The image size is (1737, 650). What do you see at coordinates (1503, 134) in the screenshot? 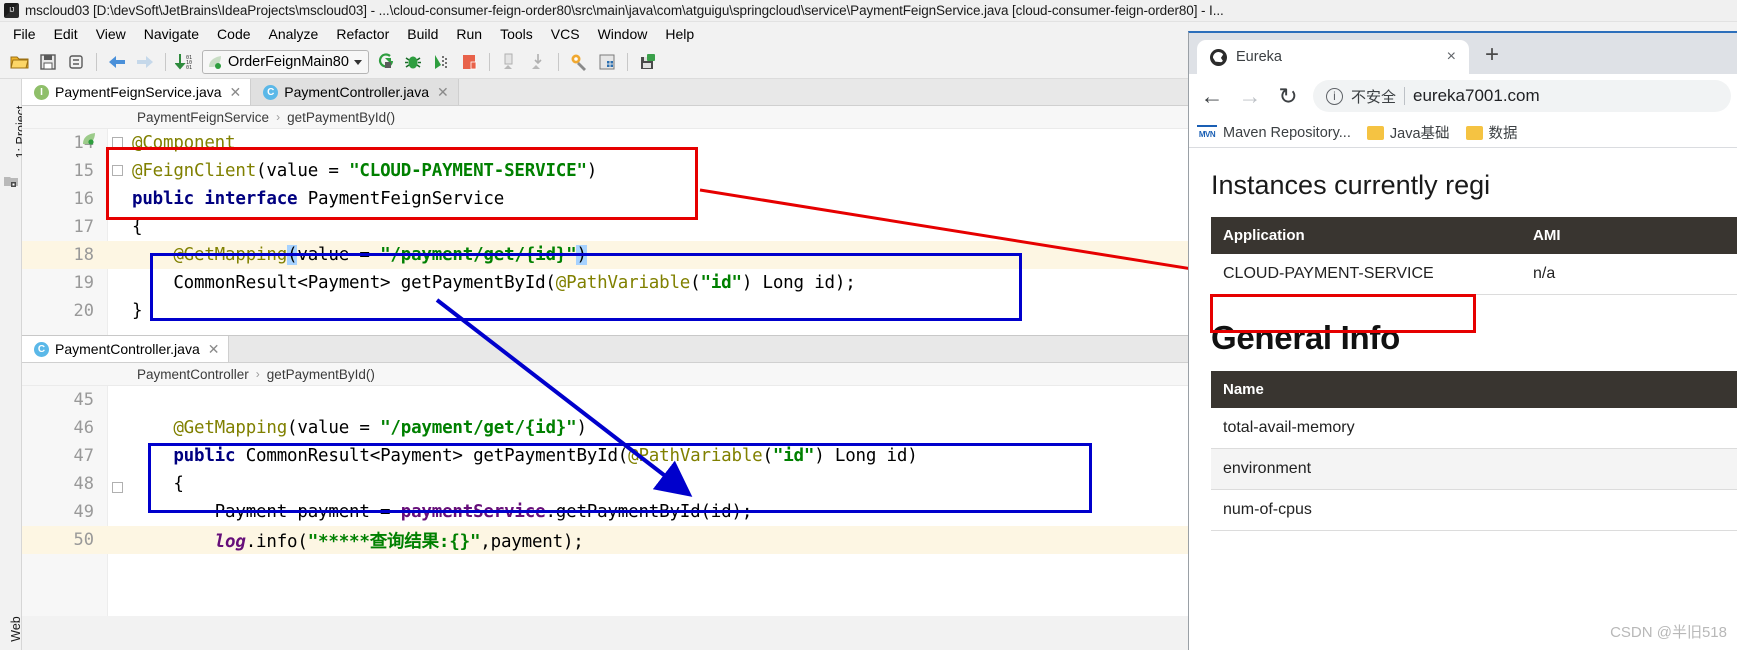
I see `bookmark-label: 数据` at bounding box center [1503, 134].